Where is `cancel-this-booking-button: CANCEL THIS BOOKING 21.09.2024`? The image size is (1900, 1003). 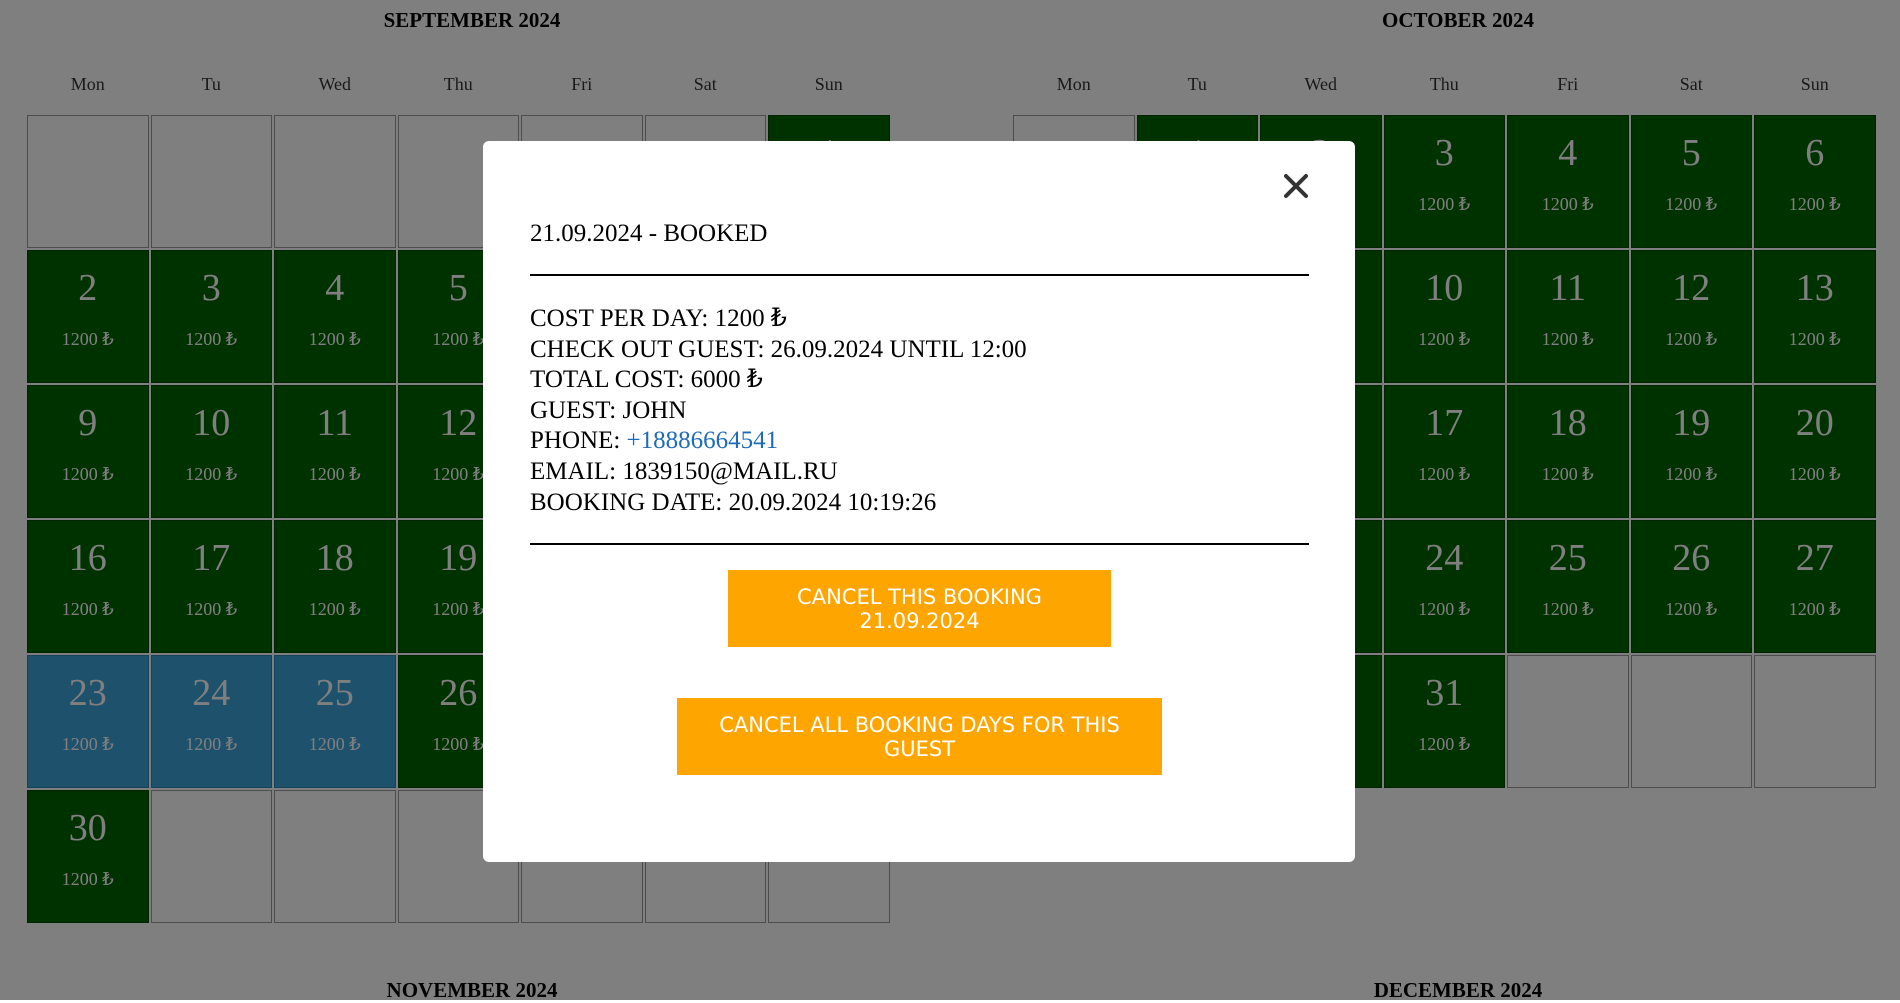 cancel-this-booking-button: CANCEL THIS BOOKING 21.09.2024 is located at coordinates (919, 608).